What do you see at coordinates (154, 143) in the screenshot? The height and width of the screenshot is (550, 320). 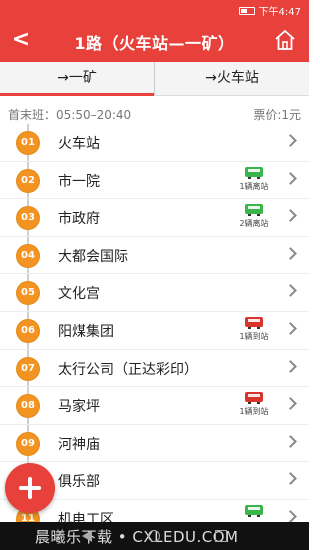 I see `station-row: 01 火车站` at bounding box center [154, 143].